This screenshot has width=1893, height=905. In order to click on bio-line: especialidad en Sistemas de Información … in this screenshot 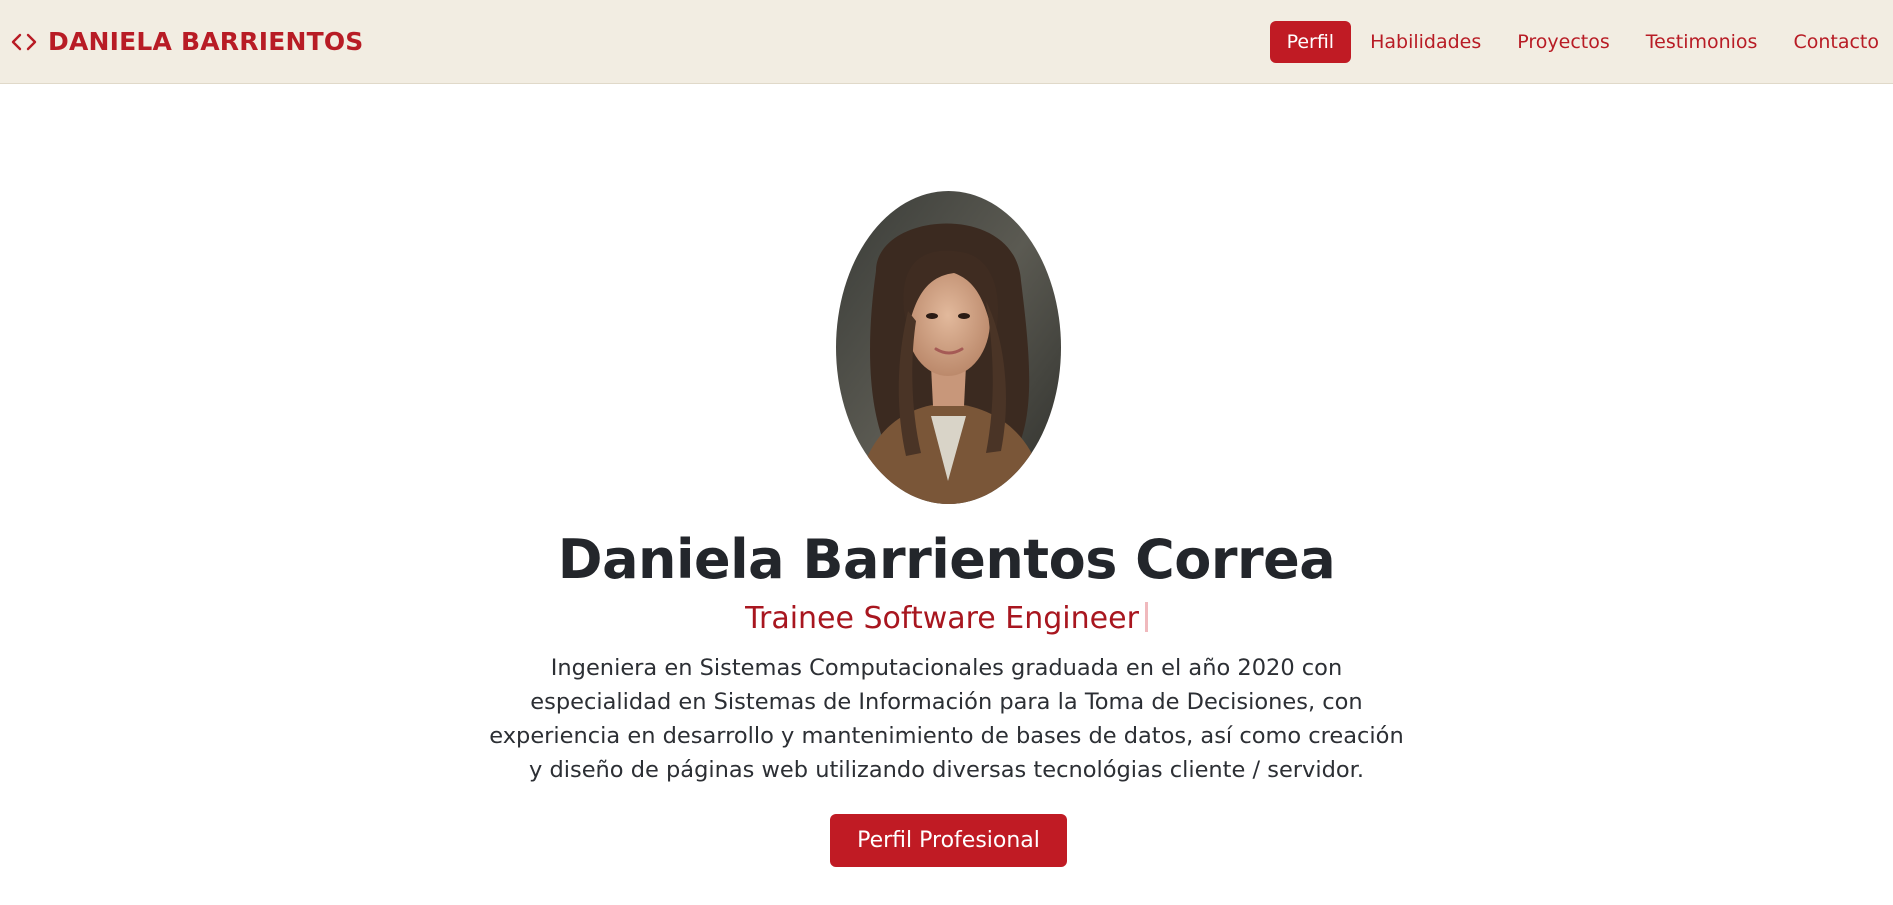, I will do `click(946, 702)`.